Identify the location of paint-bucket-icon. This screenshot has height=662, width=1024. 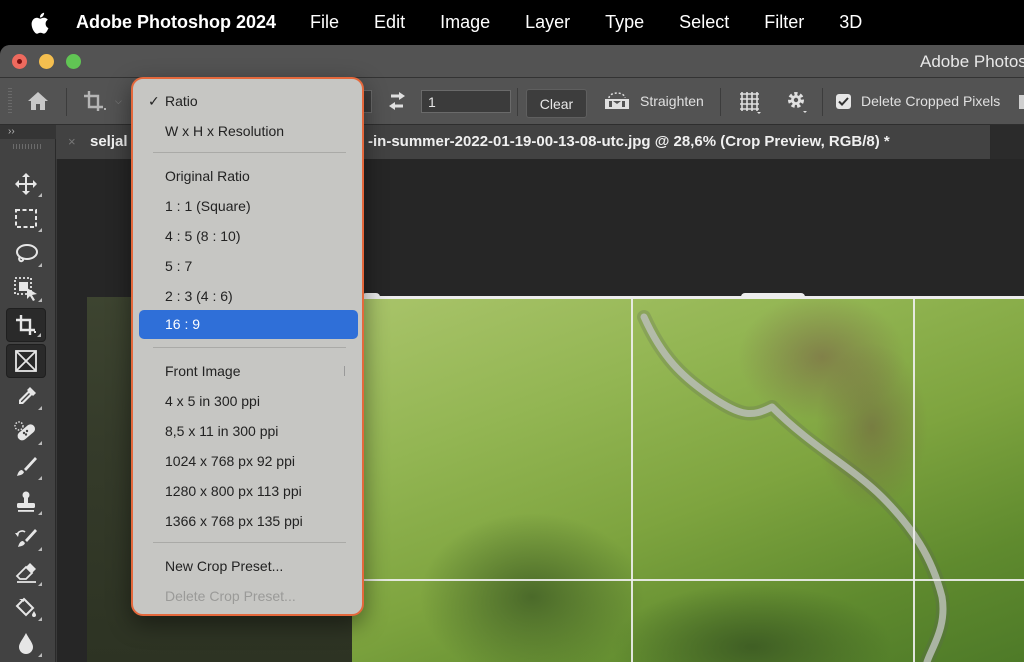
(25, 607).